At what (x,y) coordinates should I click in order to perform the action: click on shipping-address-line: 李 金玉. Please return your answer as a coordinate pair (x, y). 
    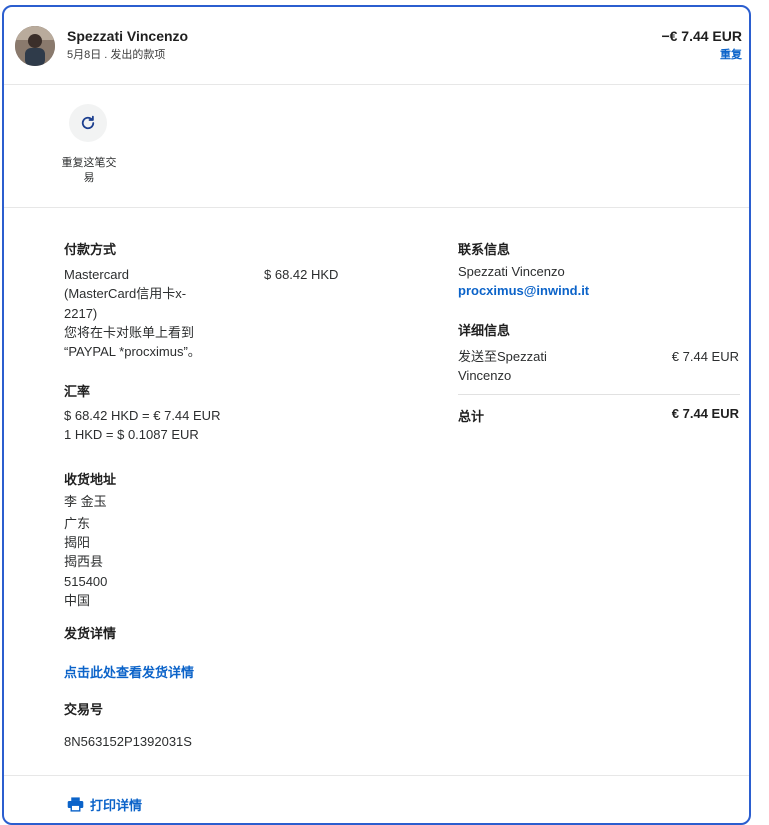
    Looking at the image, I should click on (85, 501).